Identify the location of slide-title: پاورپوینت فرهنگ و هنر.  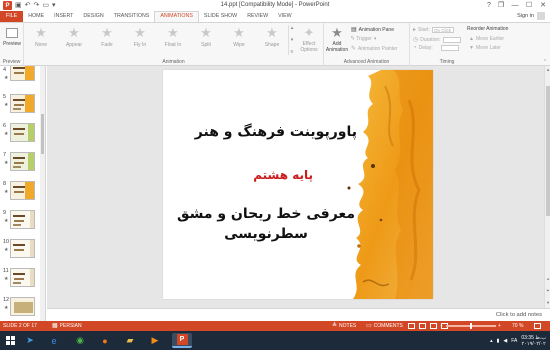
(276, 132).